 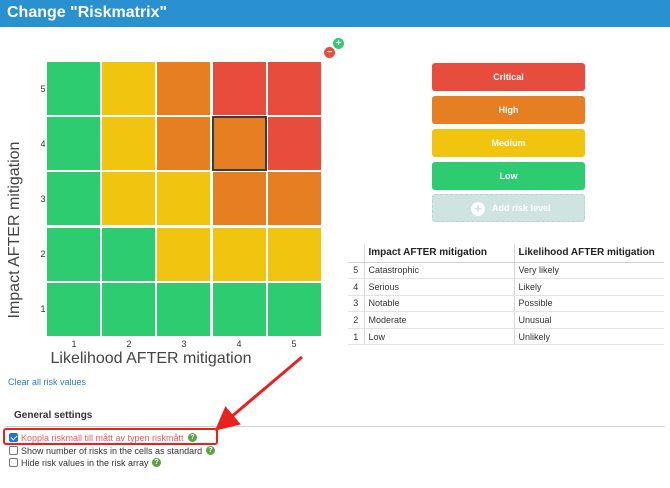 I want to click on remove-row-column-button: −, so click(x=329, y=52).